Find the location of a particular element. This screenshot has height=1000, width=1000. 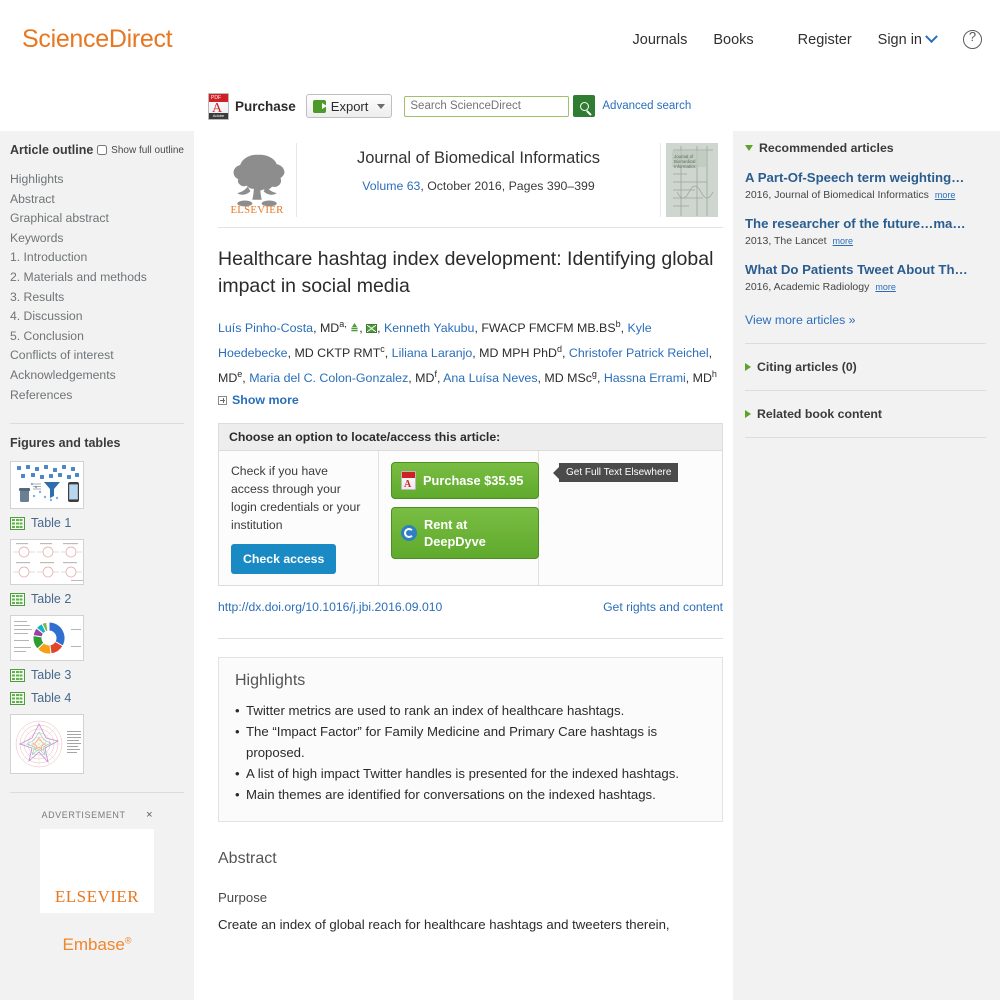

recommended-articles-header: Recommended articles is located at coordinates (865, 148).